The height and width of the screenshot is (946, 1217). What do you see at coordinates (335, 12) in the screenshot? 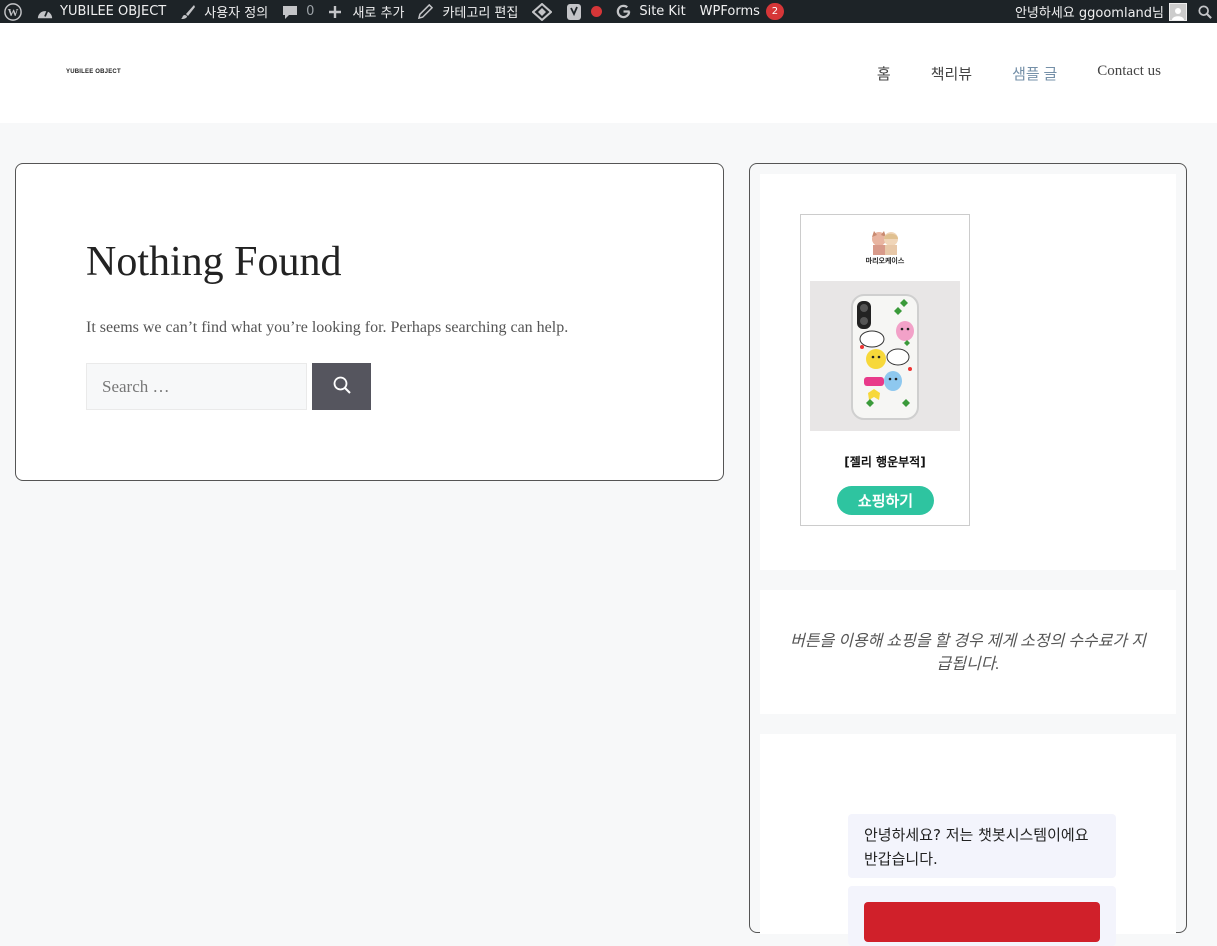
I see `plus-icon` at bounding box center [335, 12].